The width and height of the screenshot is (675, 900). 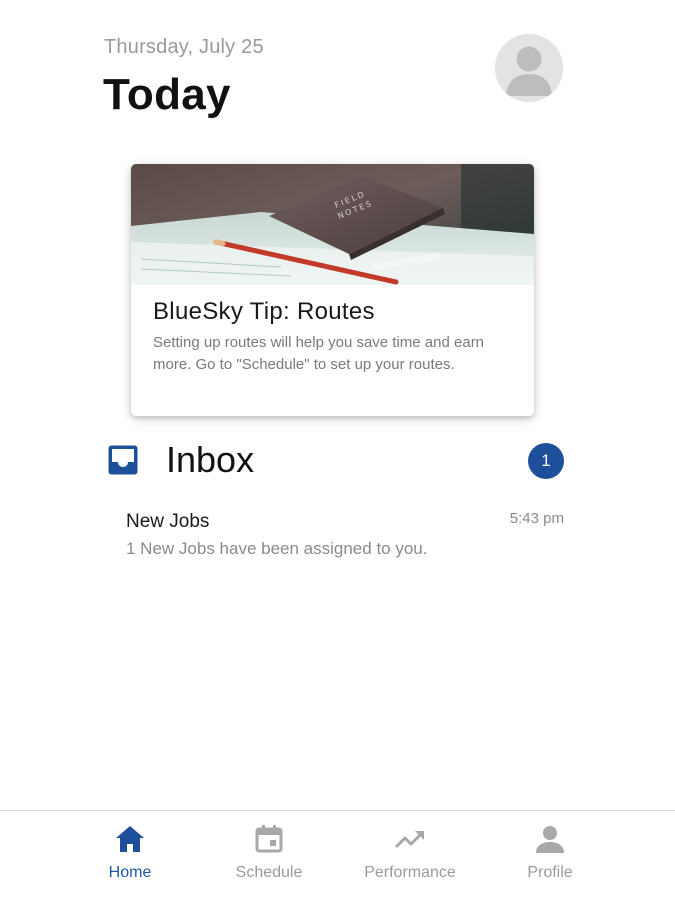 I want to click on tab-profile-label: Profile, so click(x=550, y=872).